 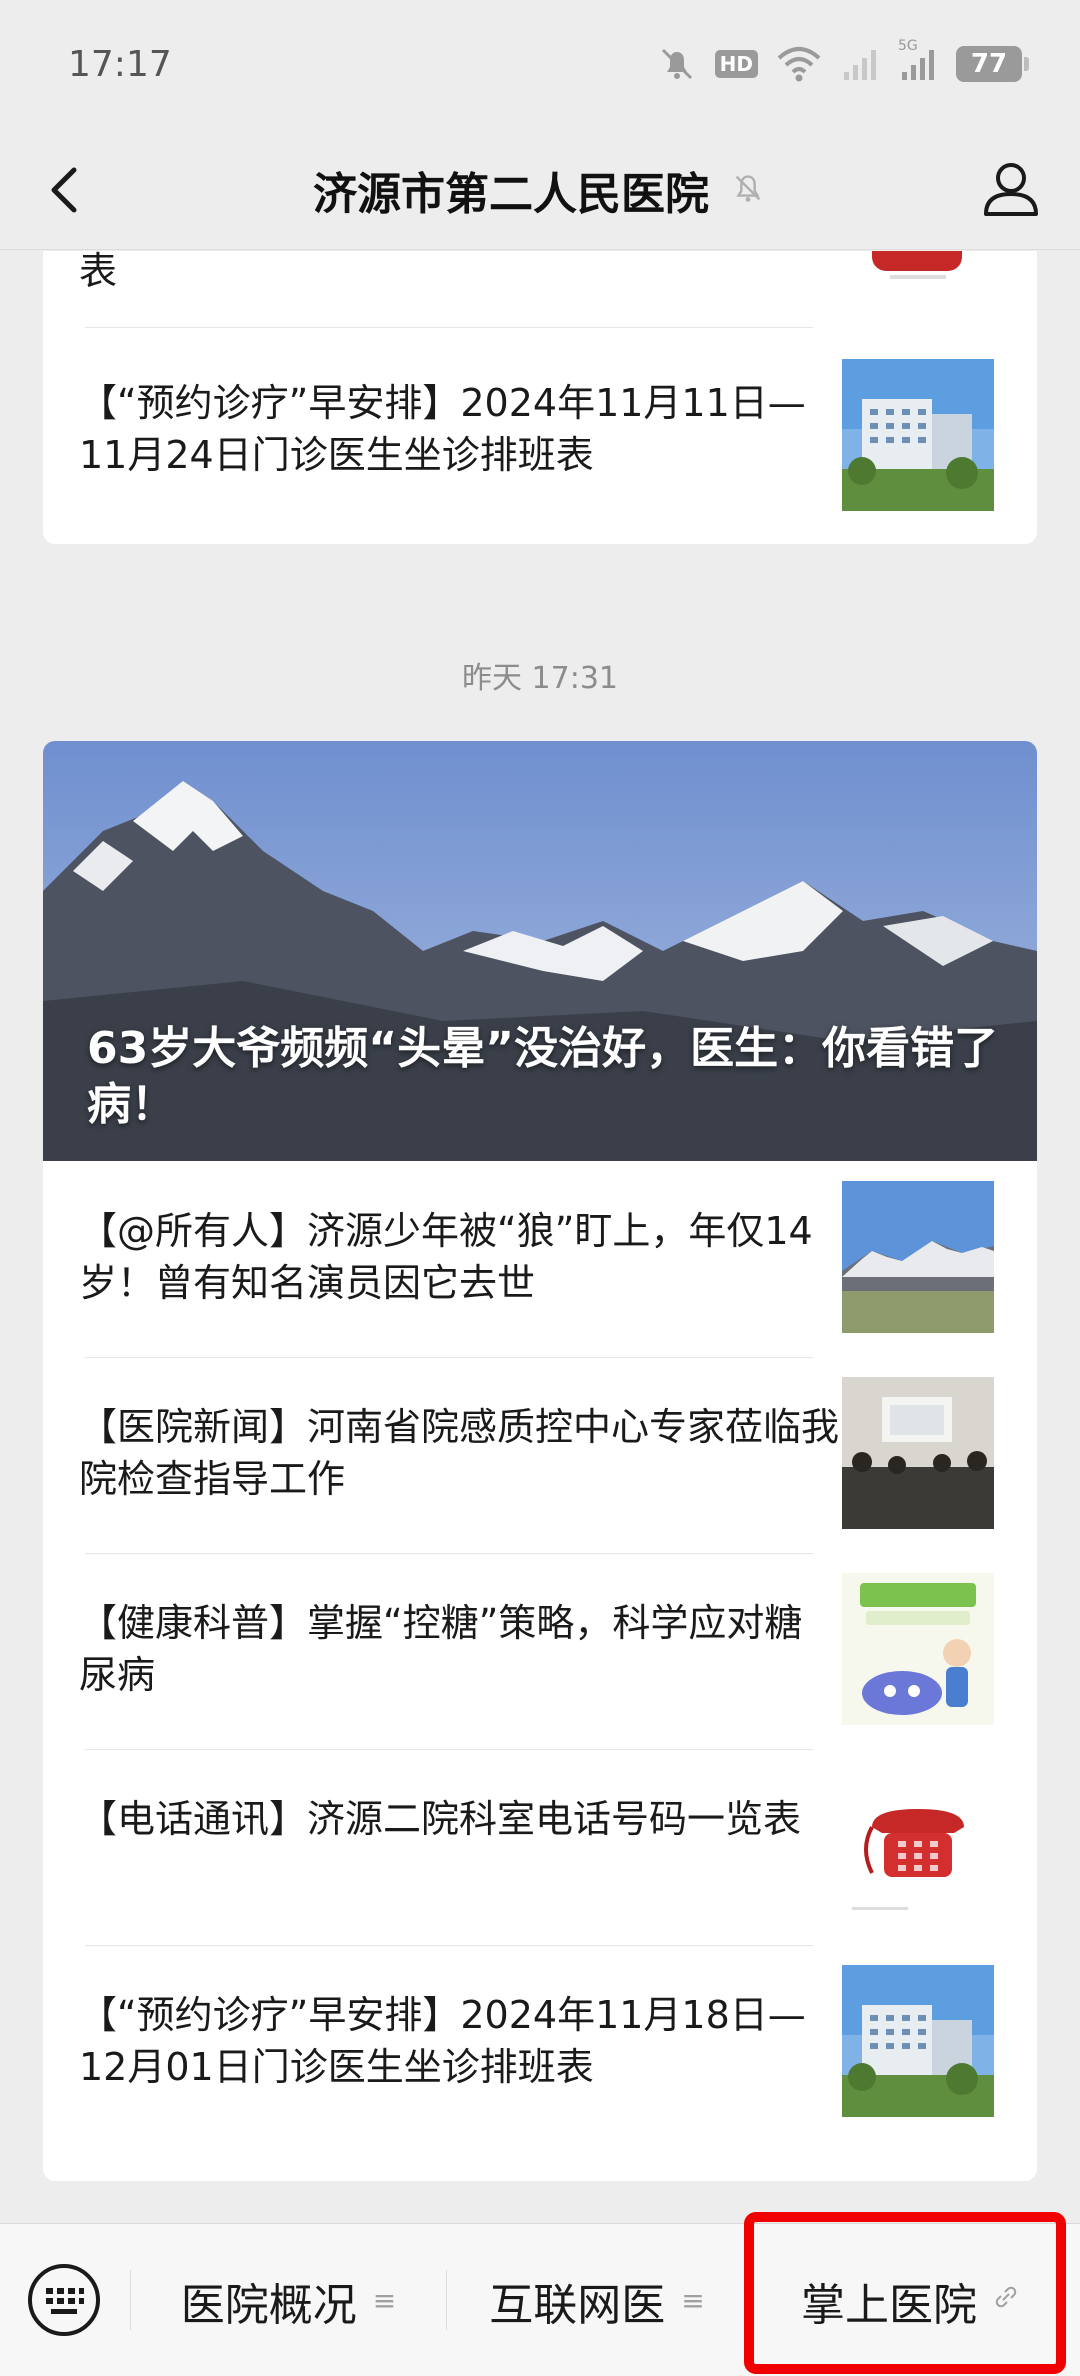 I want to click on status-icons: HD 5G 77, so click(x=843, y=63).